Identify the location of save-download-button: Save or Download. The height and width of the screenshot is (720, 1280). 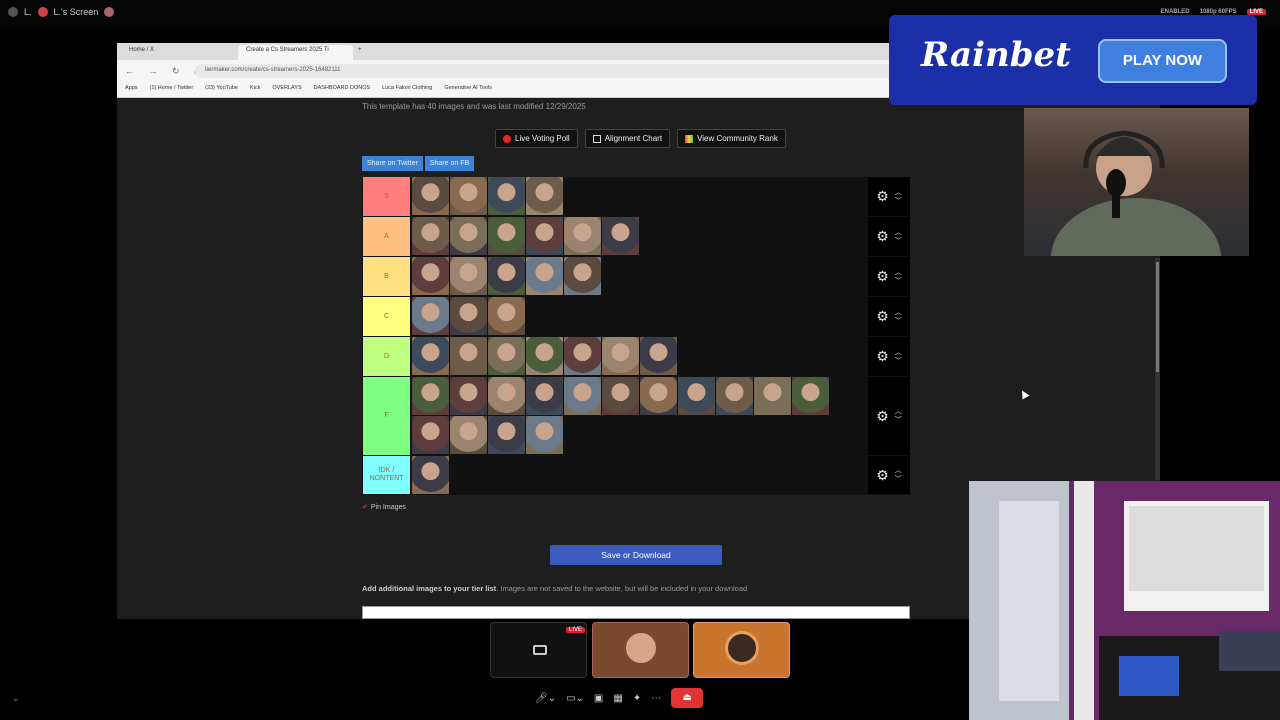
(636, 555).